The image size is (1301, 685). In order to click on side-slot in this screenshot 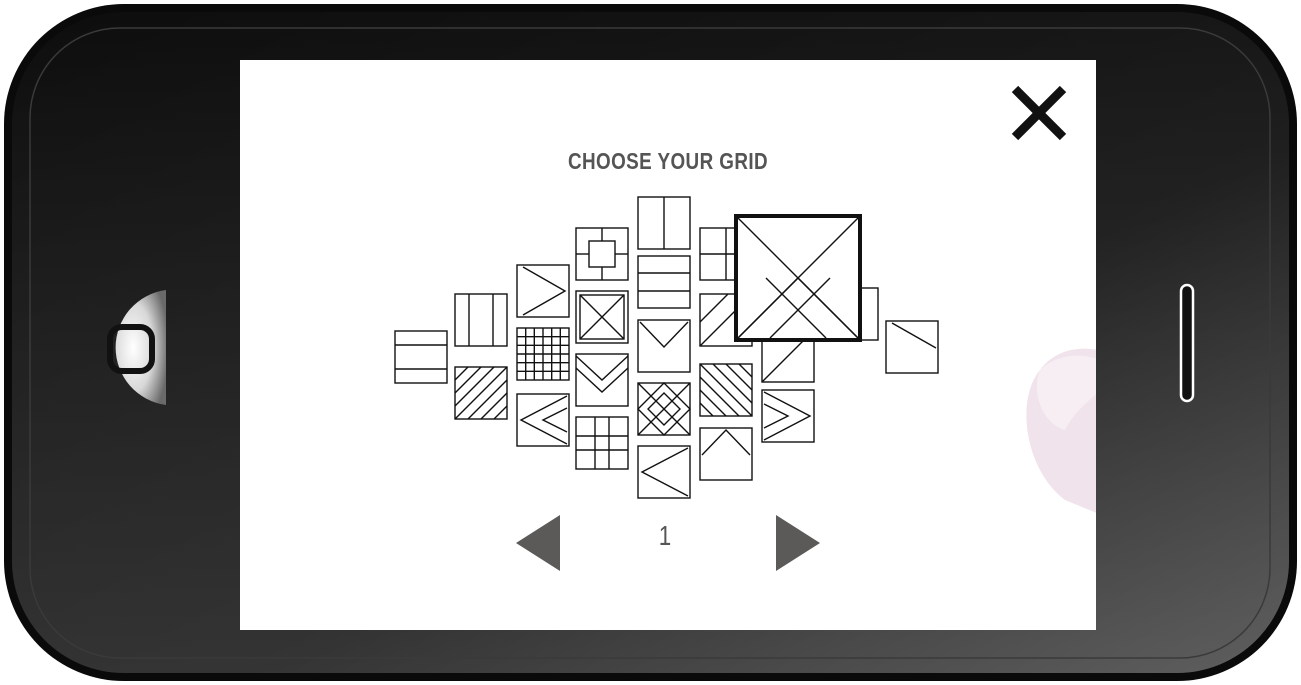, I will do `click(1187, 343)`.